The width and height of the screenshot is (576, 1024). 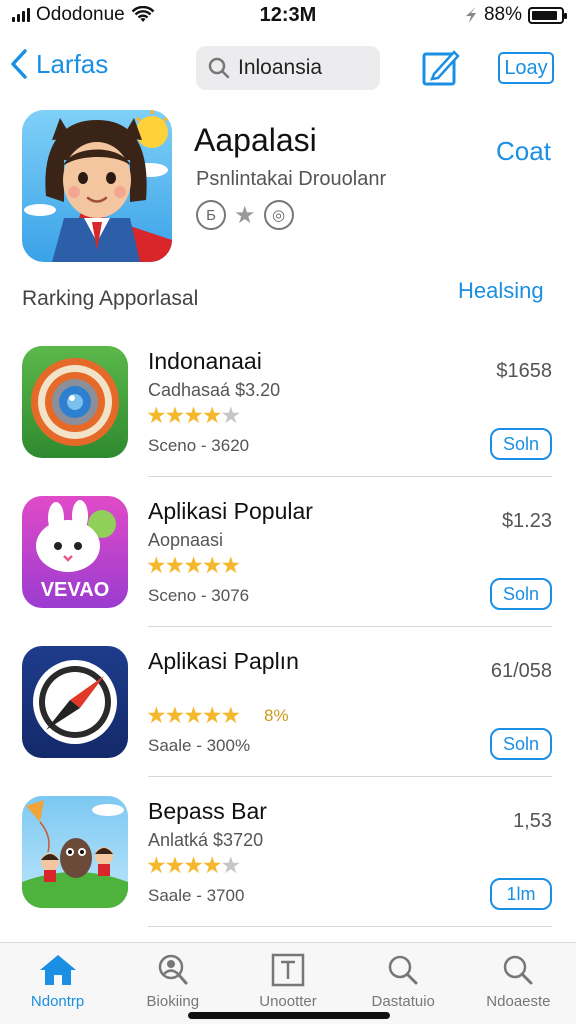 I want to click on home-indicator, so click(x=289, y=1015).